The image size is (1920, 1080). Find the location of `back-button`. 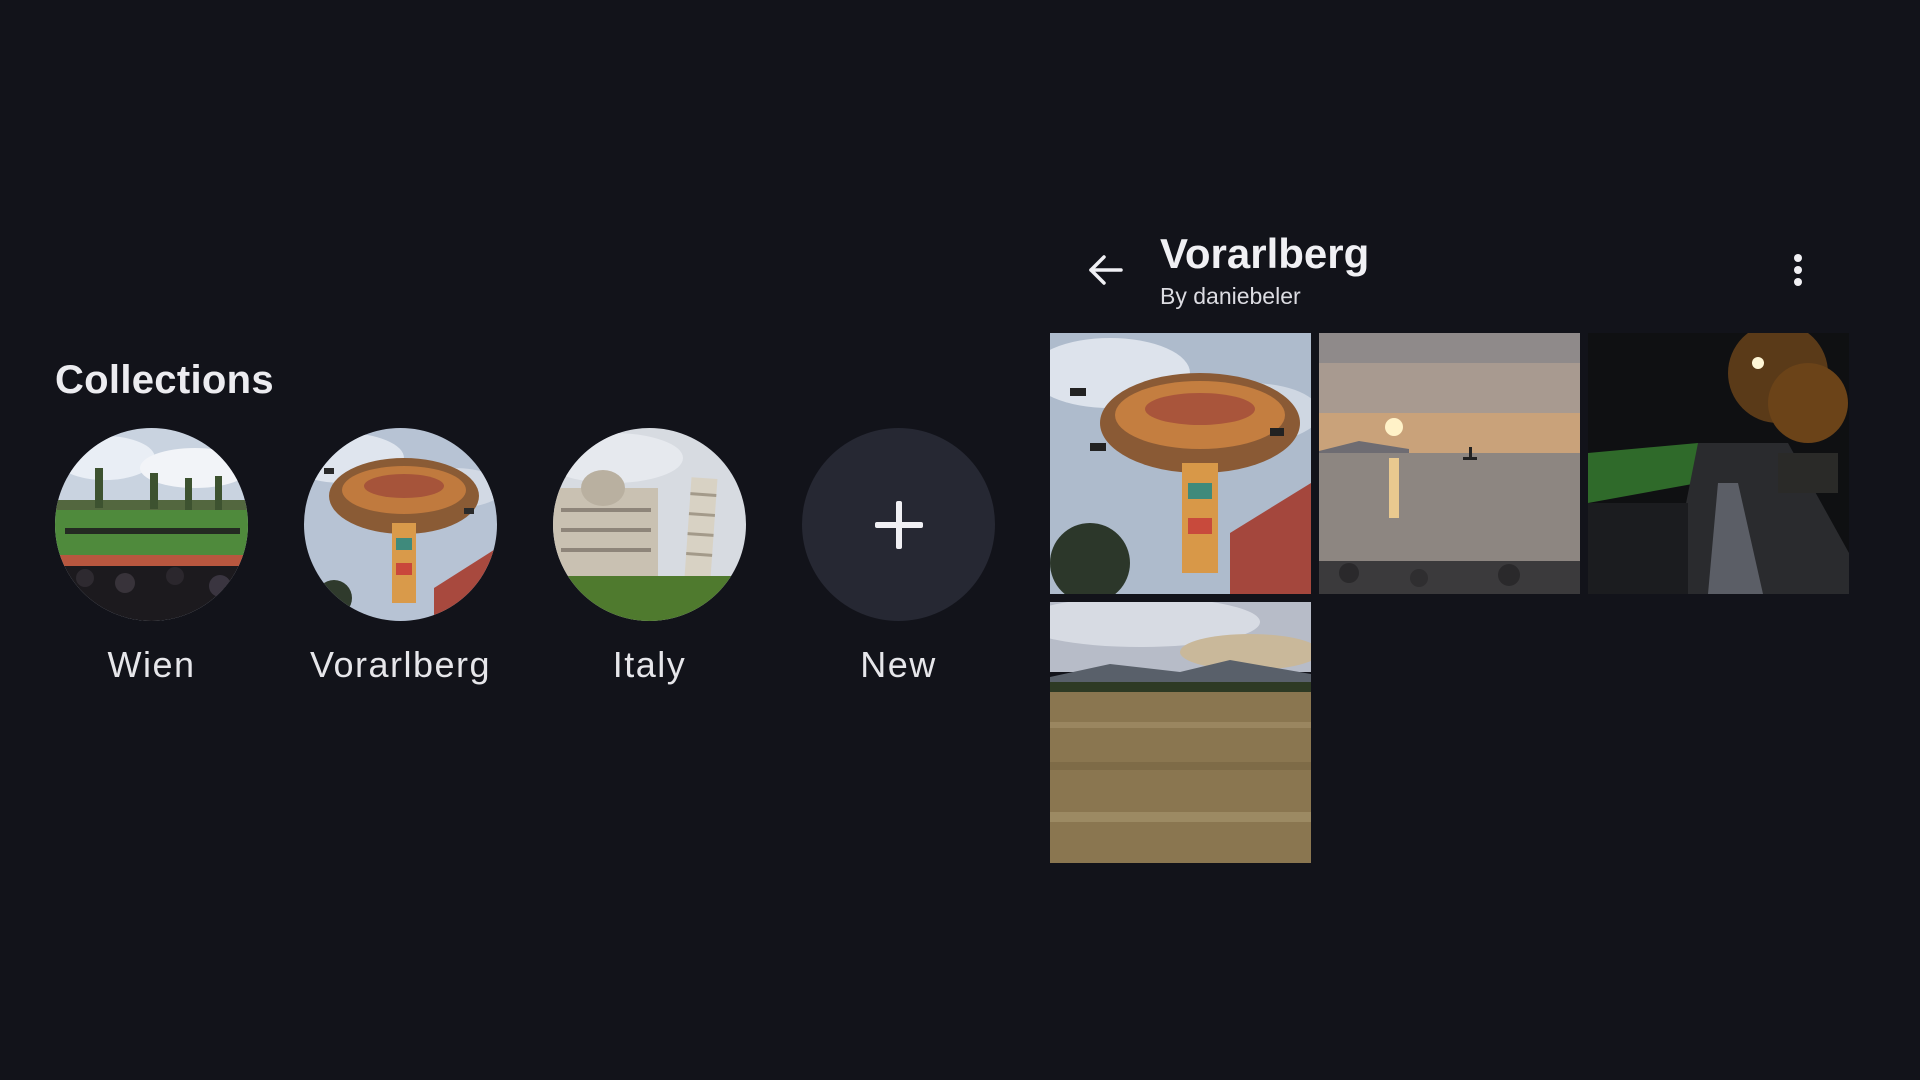

back-button is located at coordinates (1105, 270).